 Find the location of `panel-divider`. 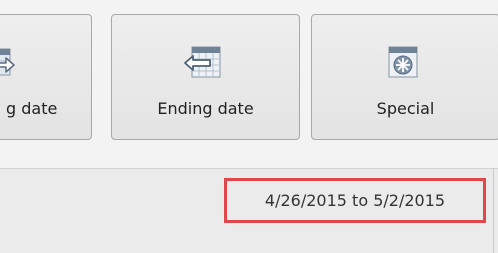

panel-divider is located at coordinates (493, 210).